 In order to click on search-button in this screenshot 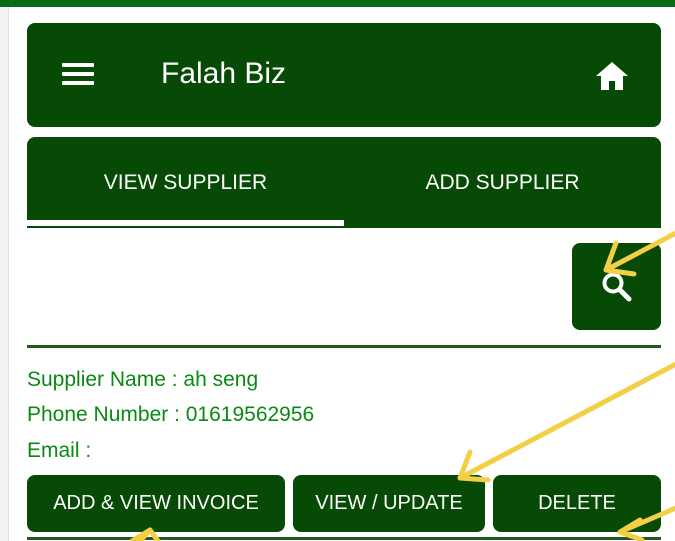, I will do `click(616, 286)`.